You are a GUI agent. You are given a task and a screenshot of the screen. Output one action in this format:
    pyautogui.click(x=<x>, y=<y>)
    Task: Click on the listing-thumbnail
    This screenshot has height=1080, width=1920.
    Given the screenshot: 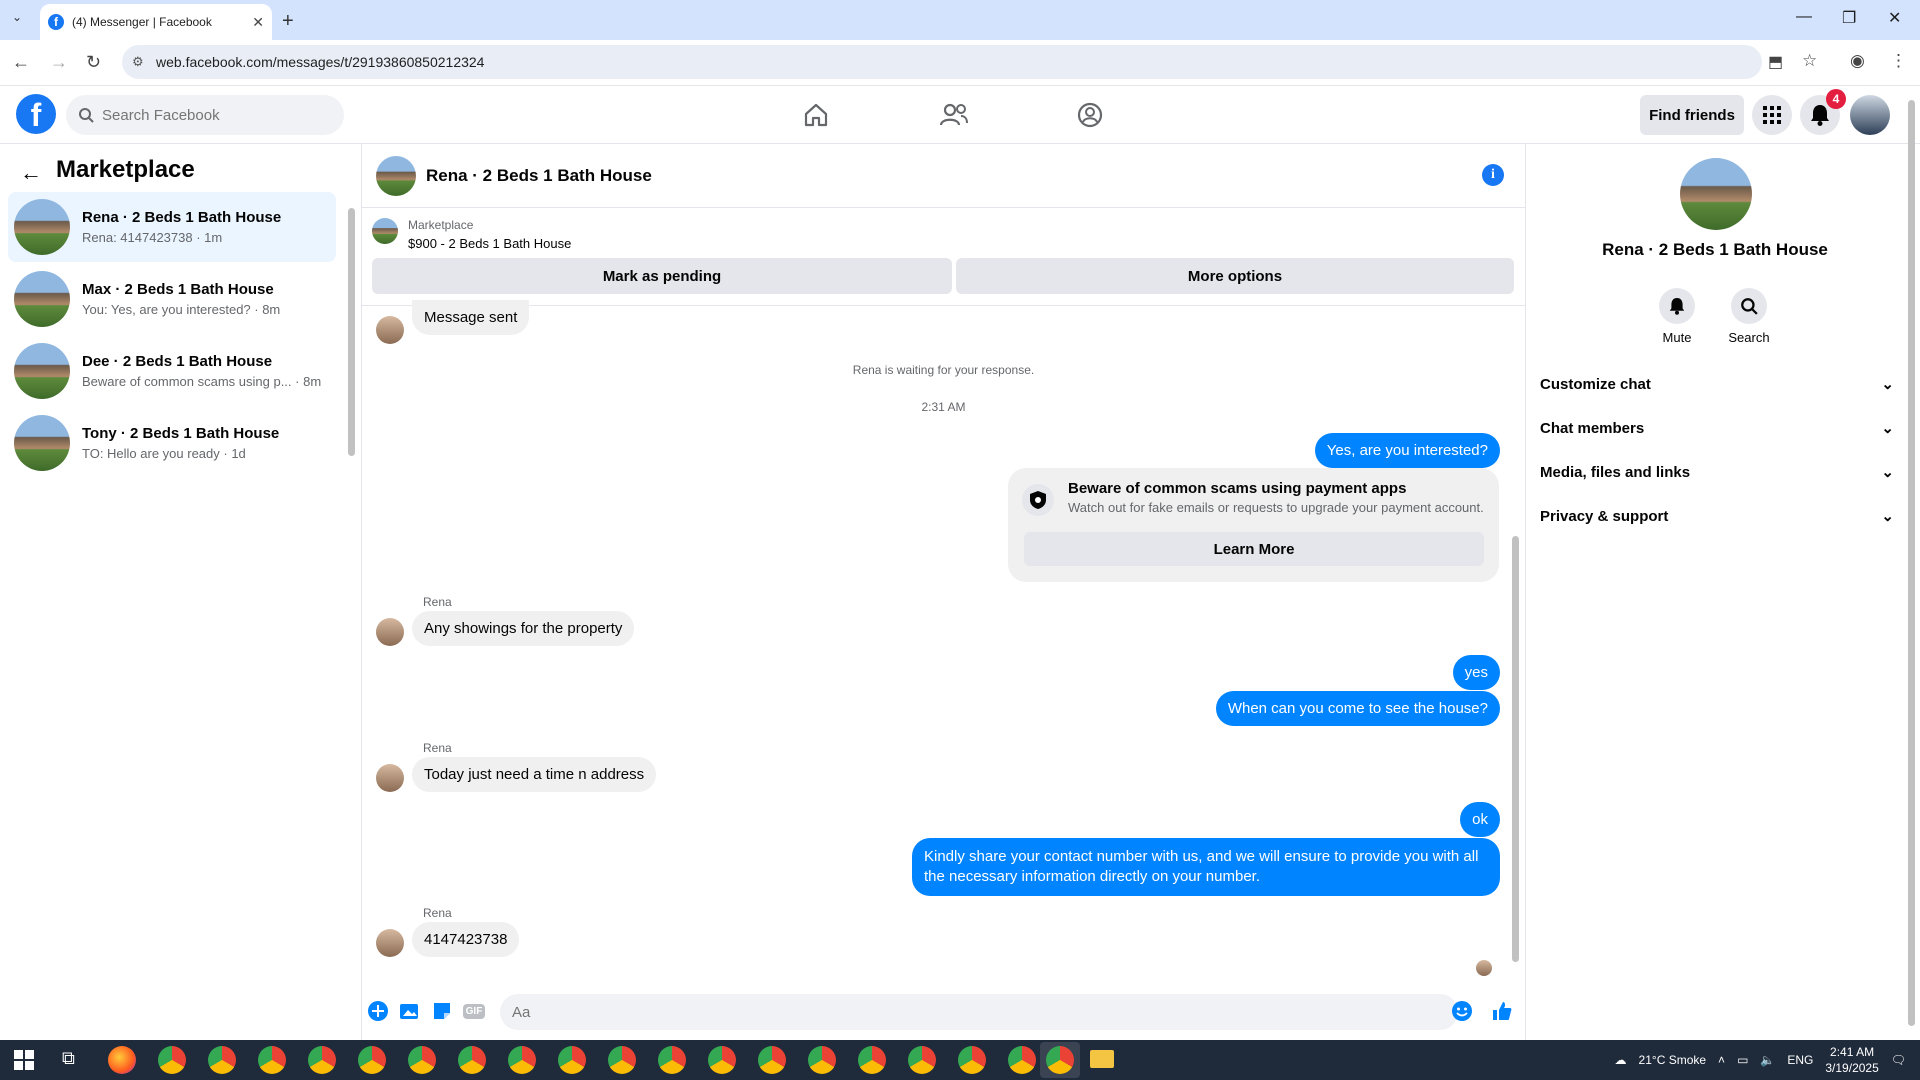 What is the action you would take?
    pyautogui.click(x=385, y=231)
    